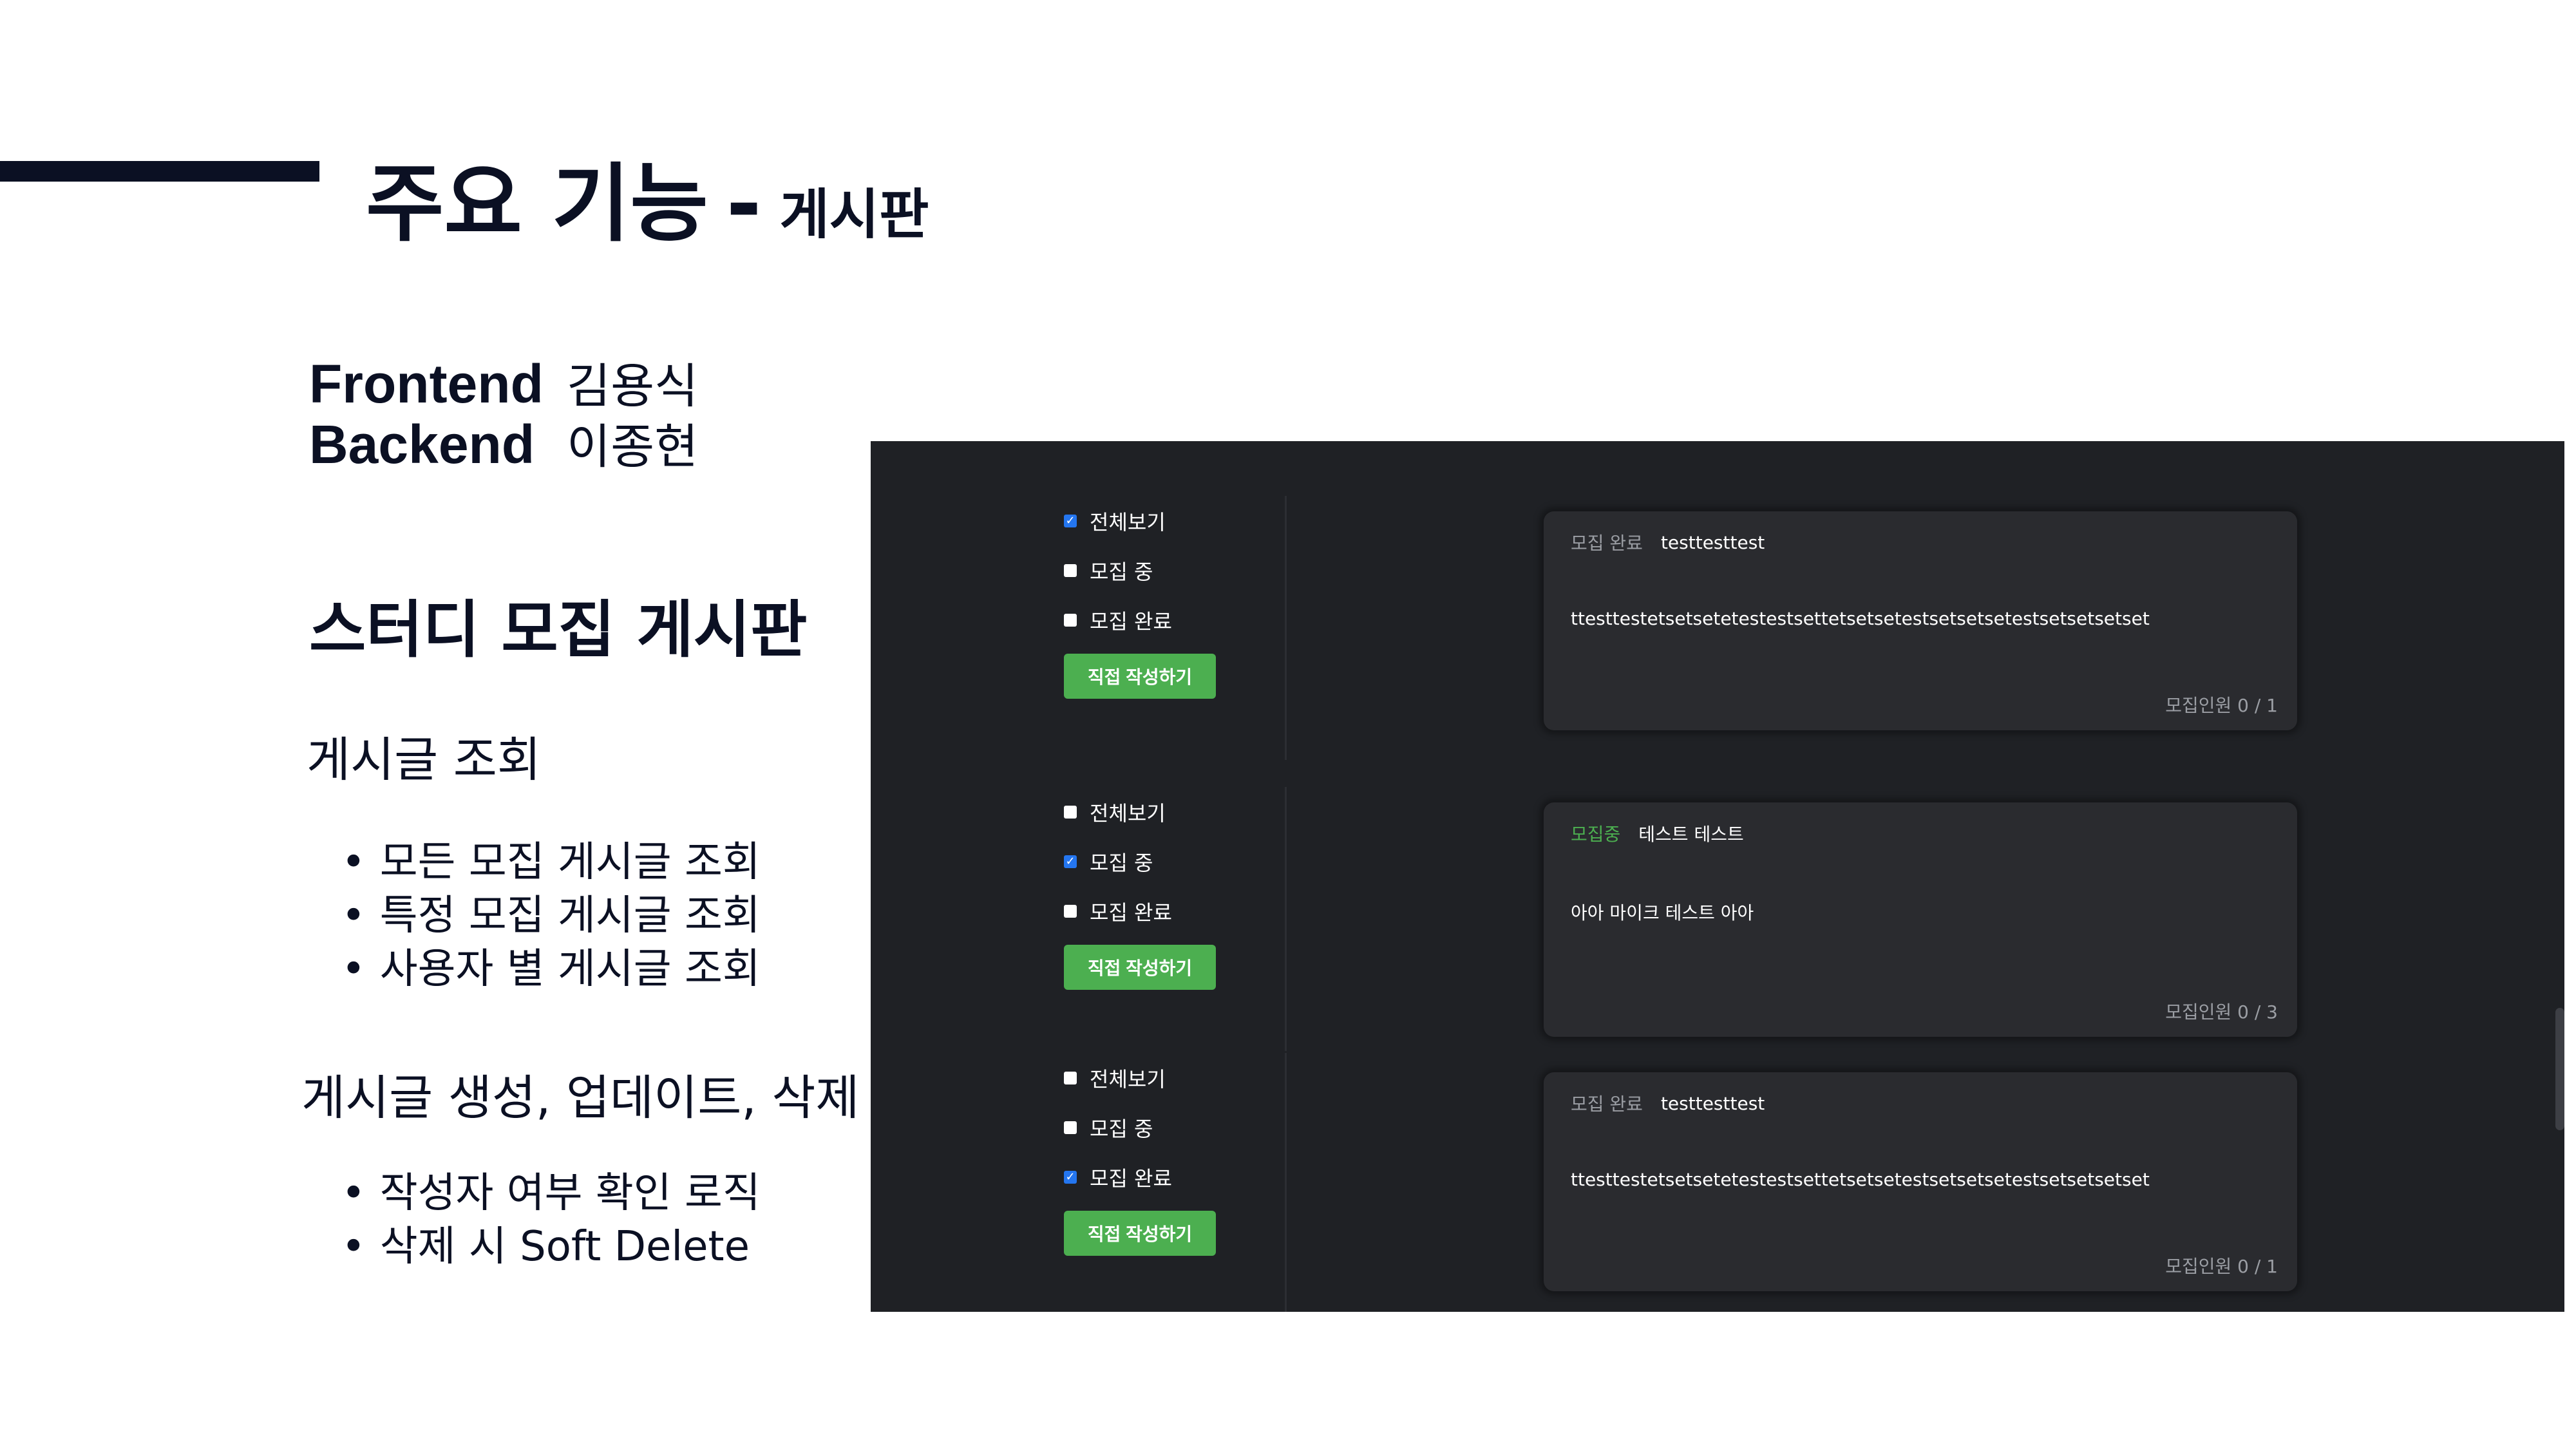 The width and height of the screenshot is (2576, 1449). I want to click on bullet-item: 사용자 별 게시글 조회, so click(551, 970).